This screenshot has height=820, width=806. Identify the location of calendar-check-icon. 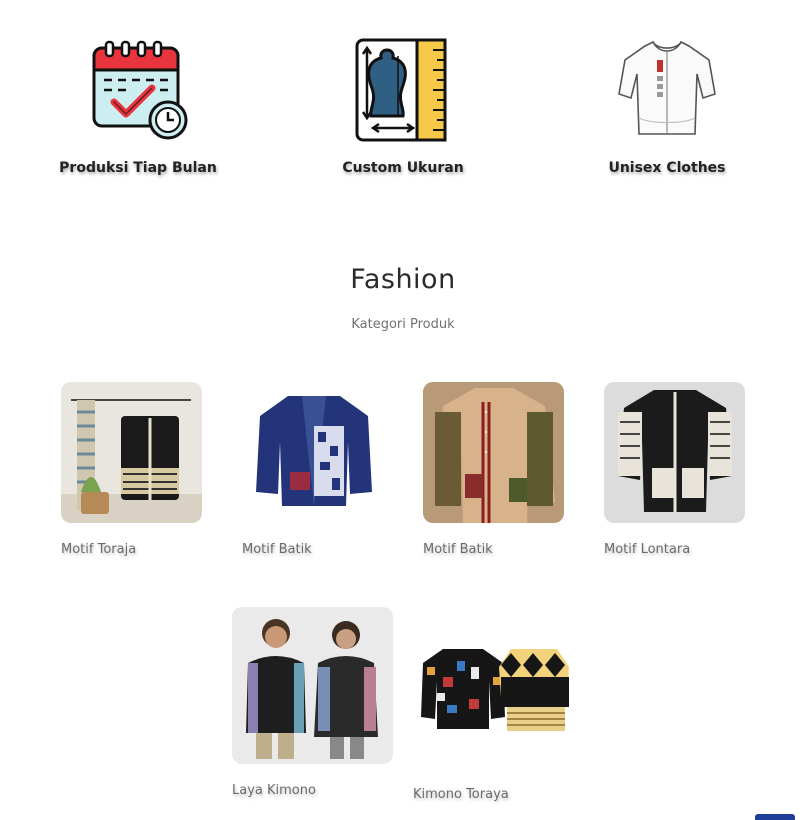
(140, 90).